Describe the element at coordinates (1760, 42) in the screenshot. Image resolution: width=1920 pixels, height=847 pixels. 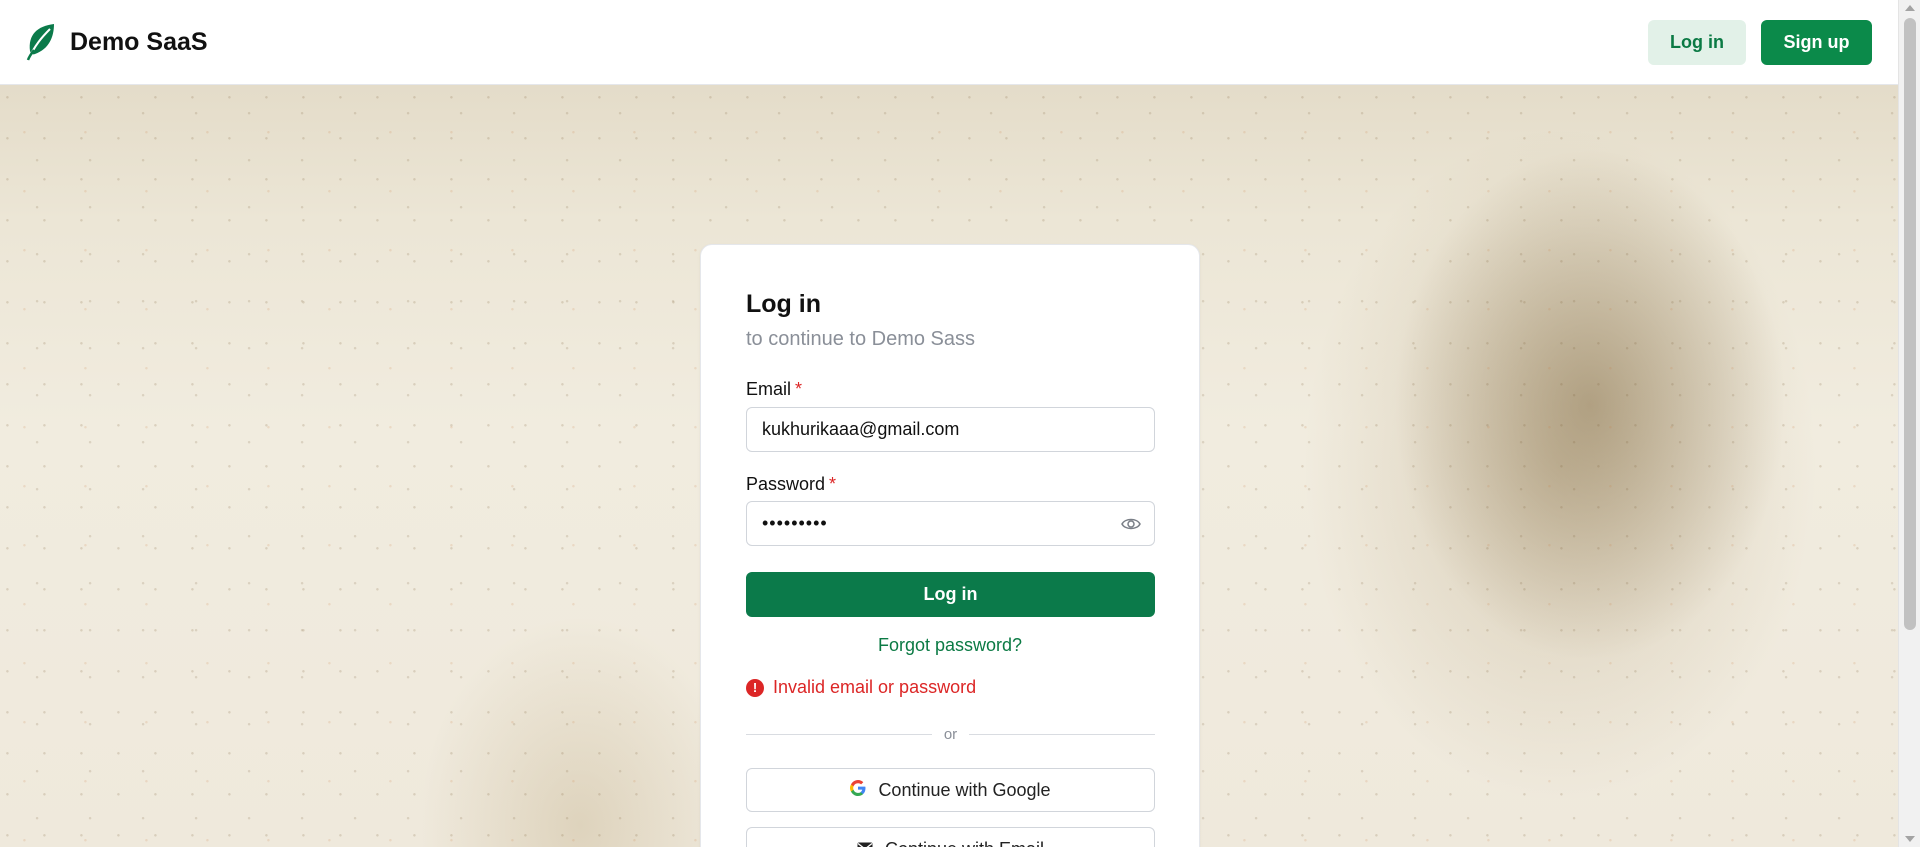
I see `header-actions: Log in Sign up` at that location.